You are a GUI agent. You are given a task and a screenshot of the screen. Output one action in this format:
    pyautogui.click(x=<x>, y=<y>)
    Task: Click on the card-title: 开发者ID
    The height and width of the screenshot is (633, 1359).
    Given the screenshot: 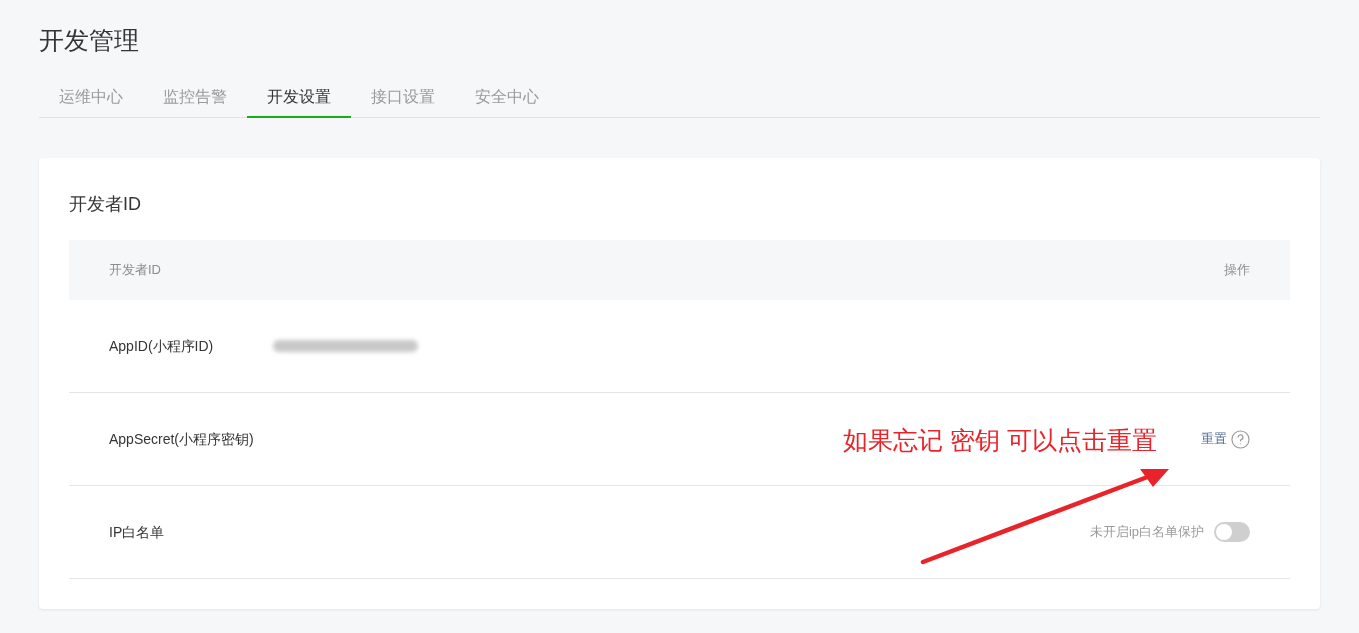 What is the action you would take?
    pyautogui.click(x=105, y=204)
    